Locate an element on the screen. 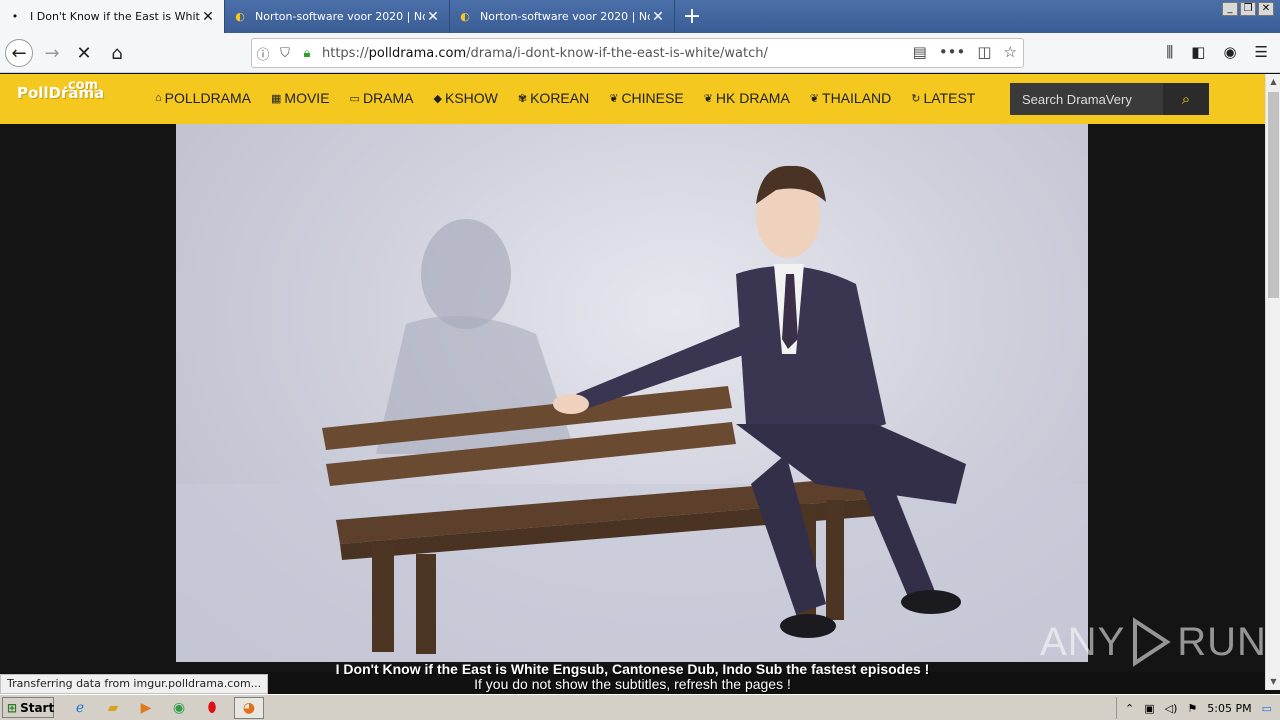  system-tray: ⌃ ▣ ◁) ⚑ 5:05 PM ▭ is located at coordinates (1198, 708).